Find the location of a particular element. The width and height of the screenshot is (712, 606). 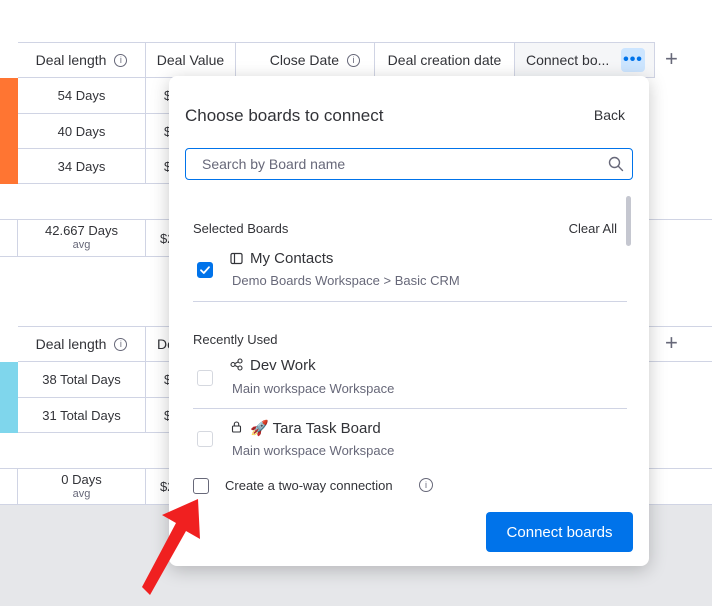

annotation-arrow-icon is located at coordinates (171, 547).